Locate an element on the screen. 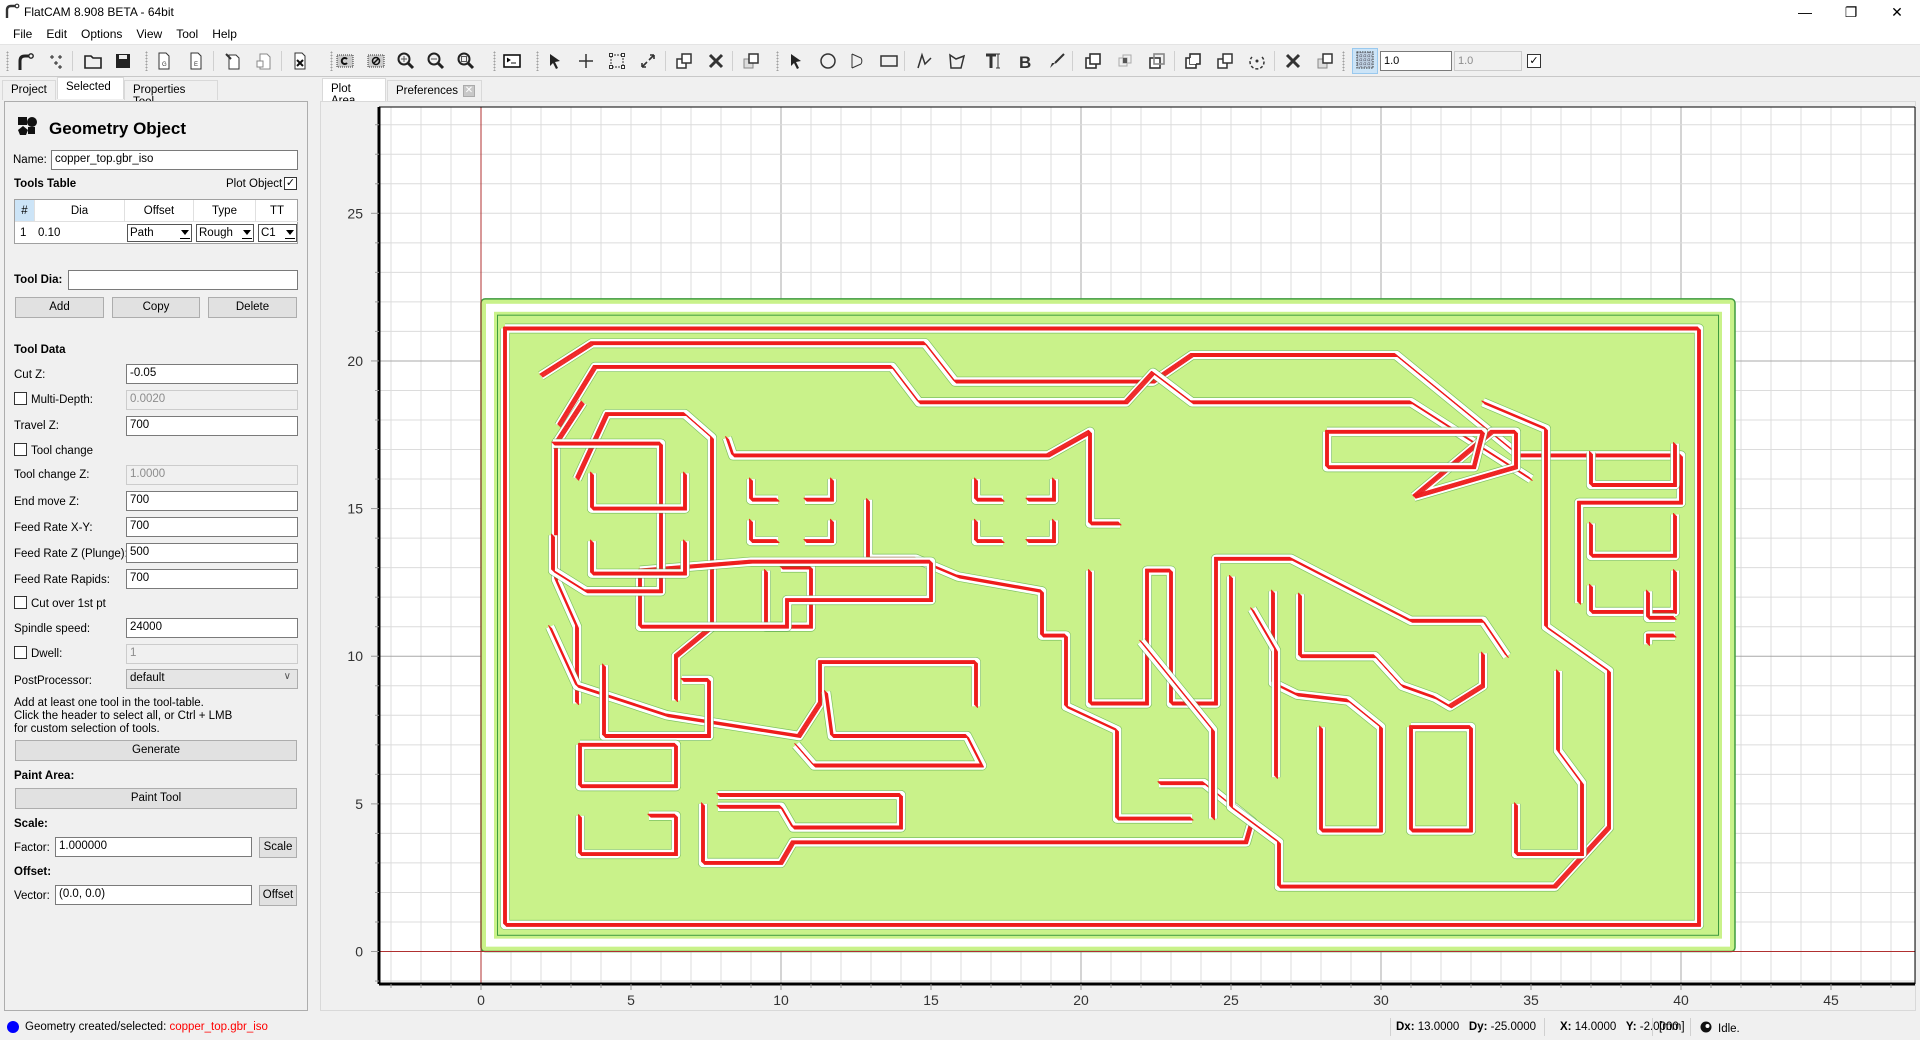  union-button is located at coordinates (1093, 61).